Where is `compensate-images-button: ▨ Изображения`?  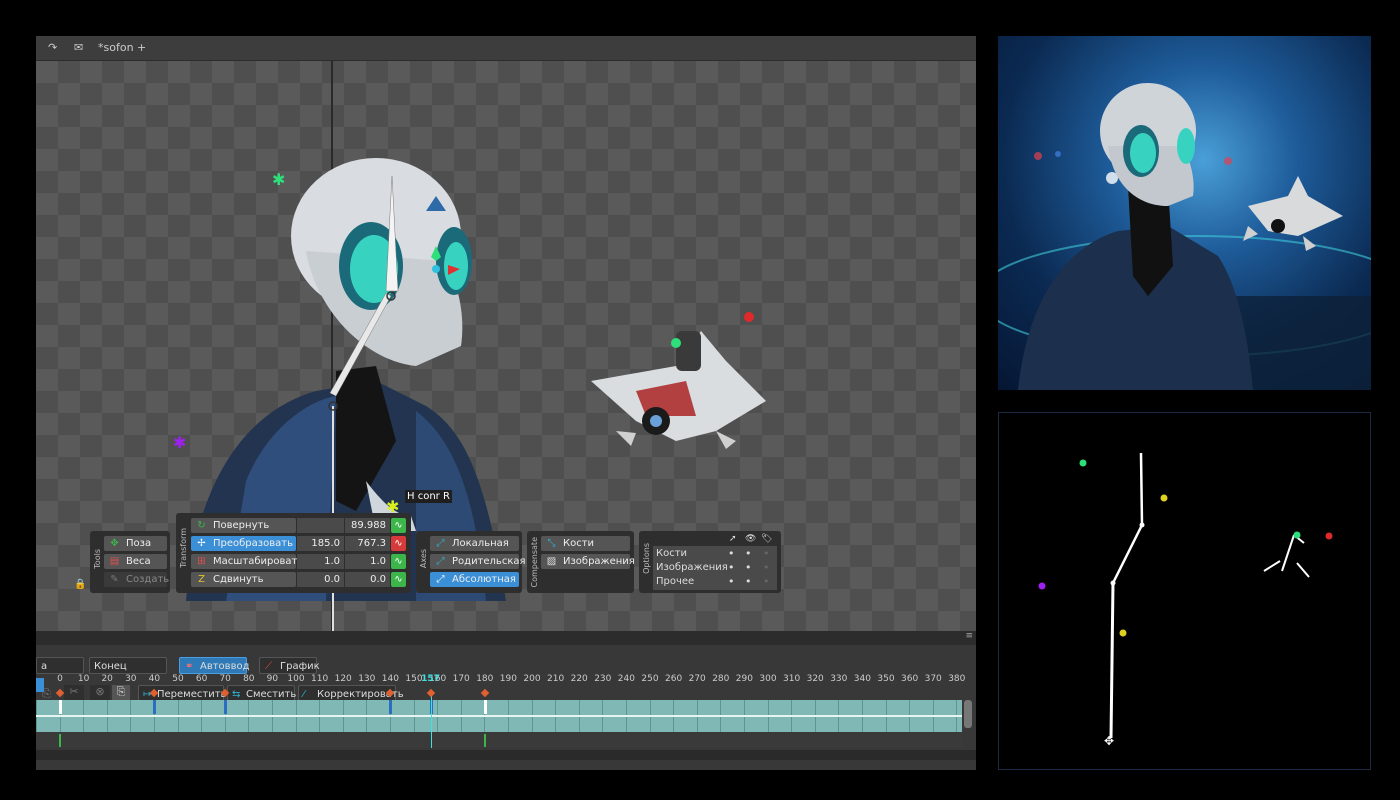 compensate-images-button: ▨ Изображения is located at coordinates (588, 561).